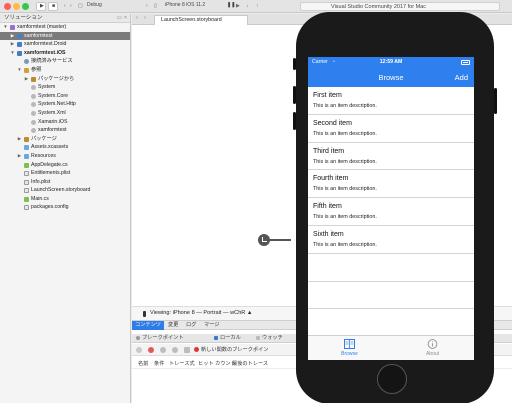 This screenshot has width=512, height=403. Describe the element at coordinates (65, 79) in the screenshot. I see `solution-tree-item: ▶ パッケージから` at that location.